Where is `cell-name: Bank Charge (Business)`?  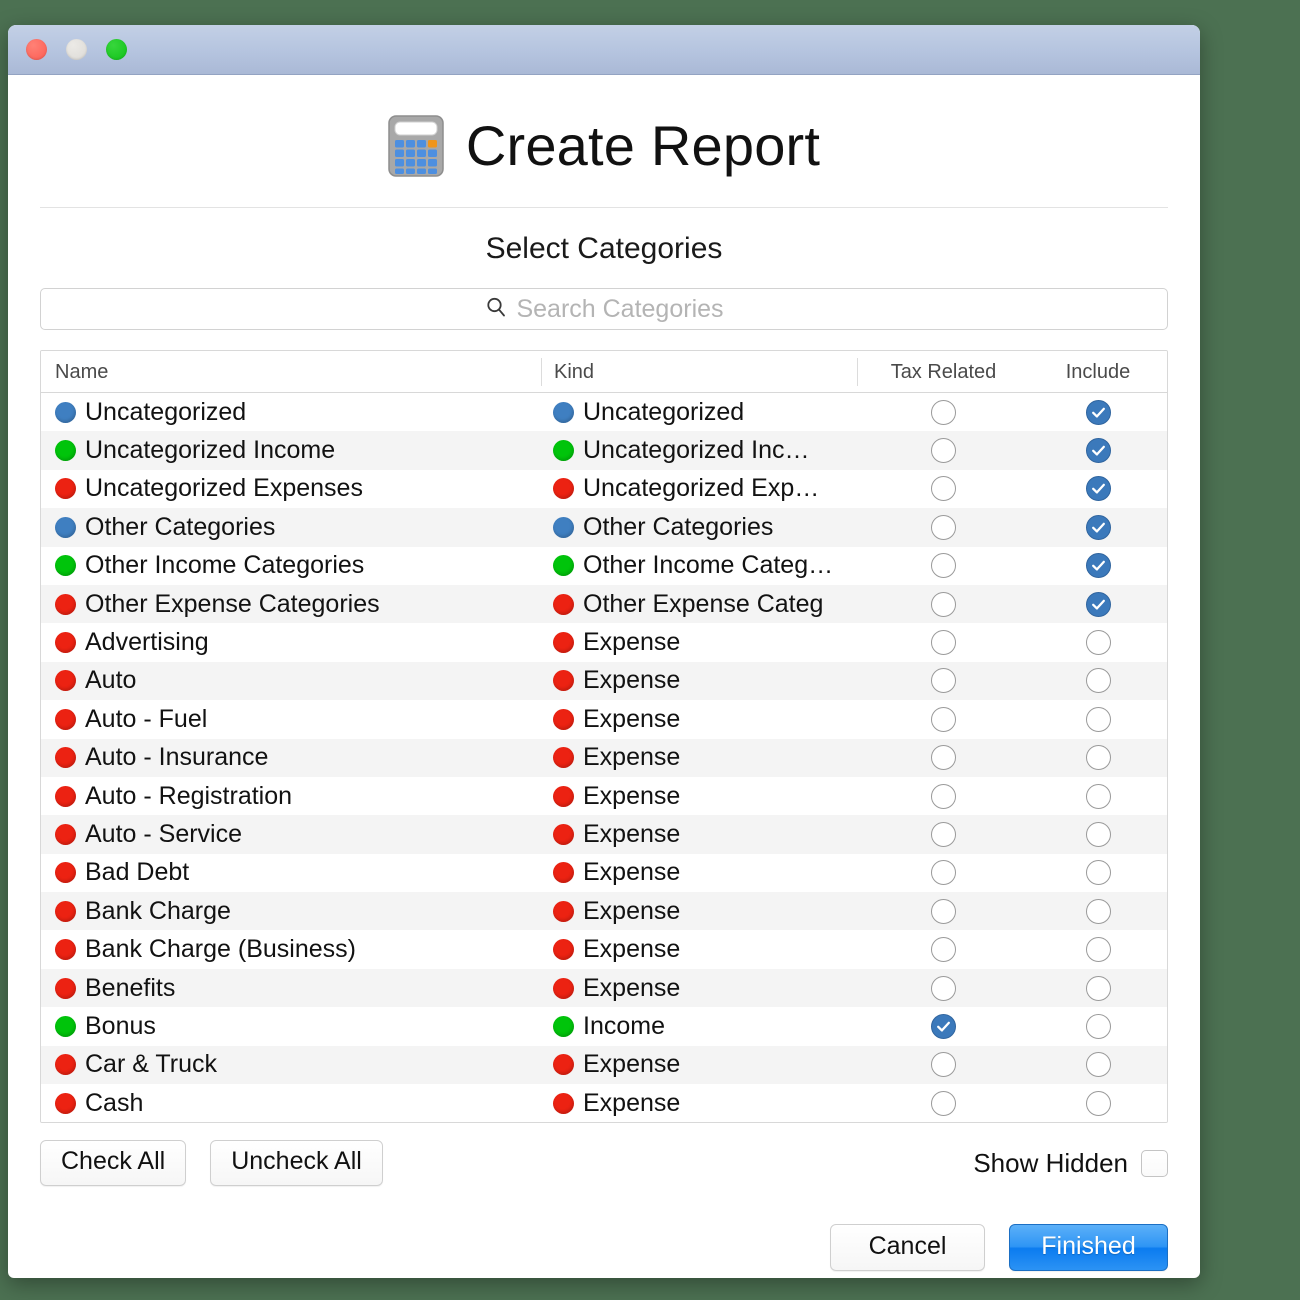
cell-name: Bank Charge (Business) is located at coordinates (291, 949).